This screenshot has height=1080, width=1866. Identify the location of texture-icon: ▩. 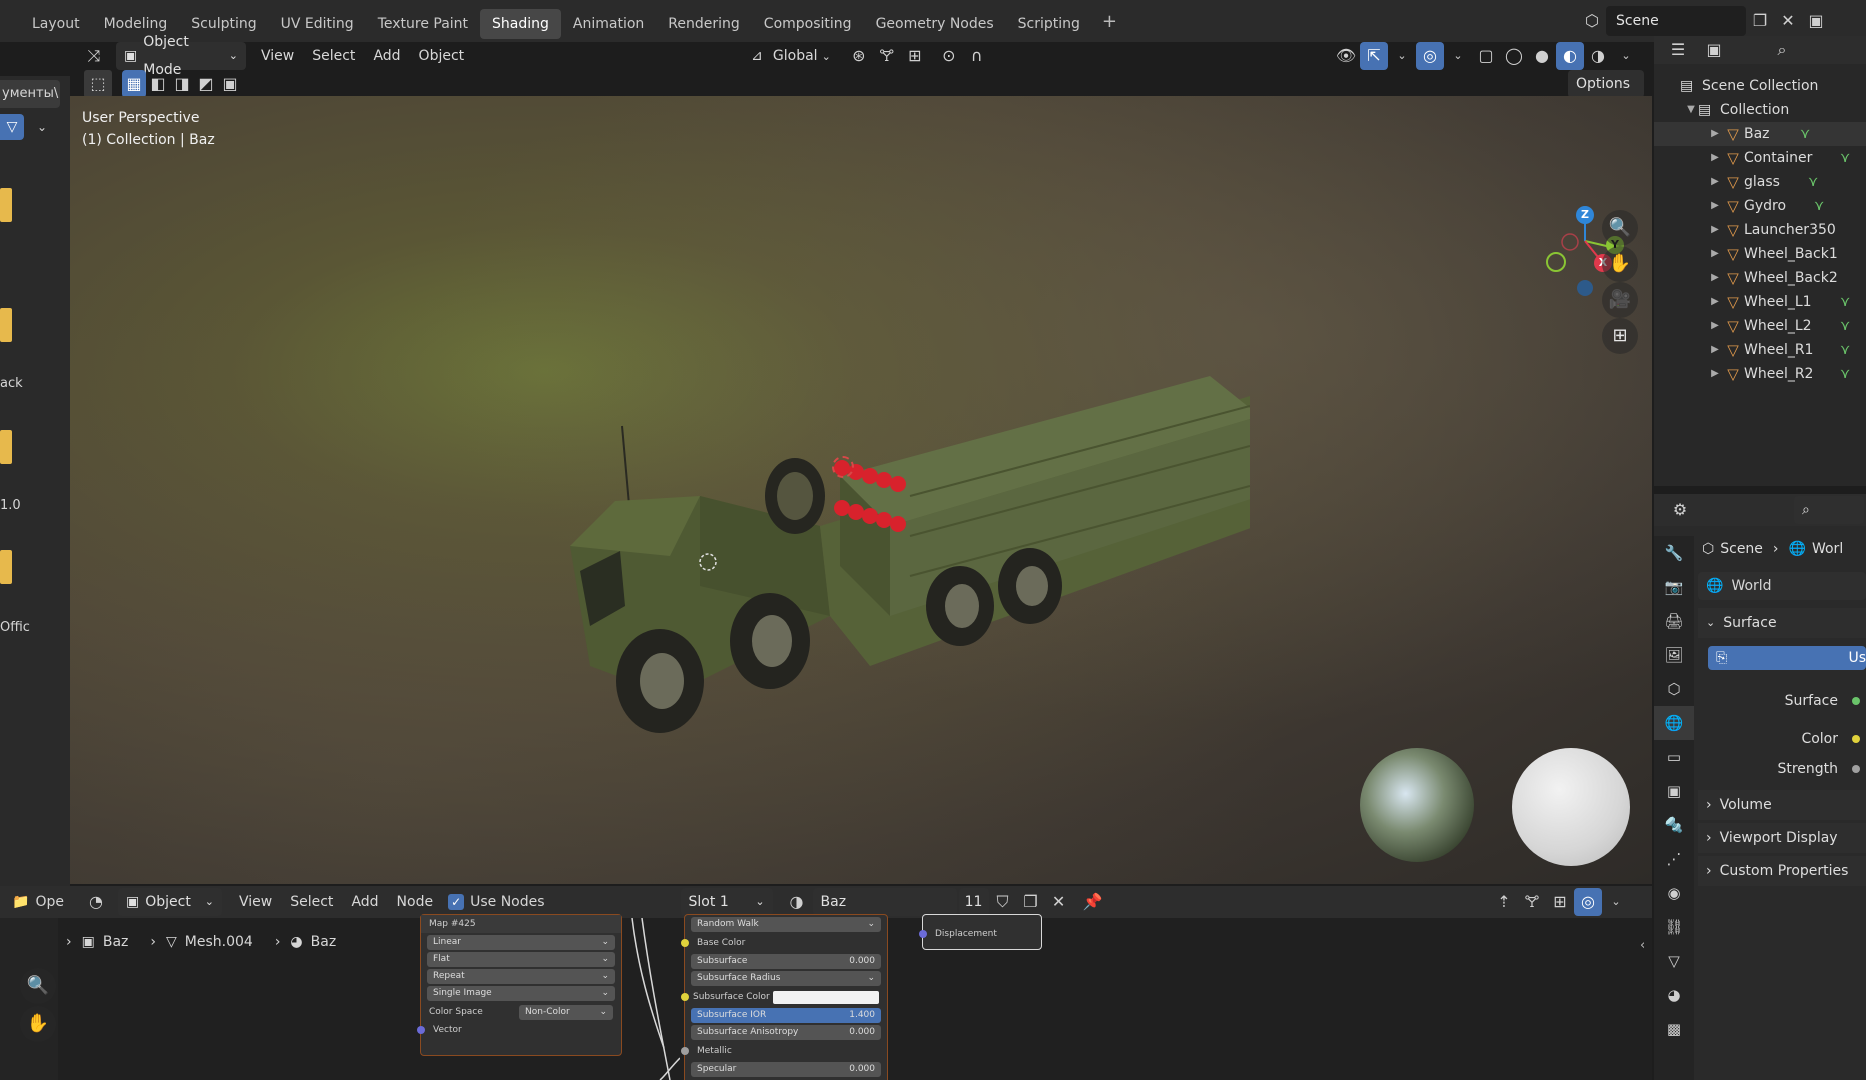
(1674, 1029).